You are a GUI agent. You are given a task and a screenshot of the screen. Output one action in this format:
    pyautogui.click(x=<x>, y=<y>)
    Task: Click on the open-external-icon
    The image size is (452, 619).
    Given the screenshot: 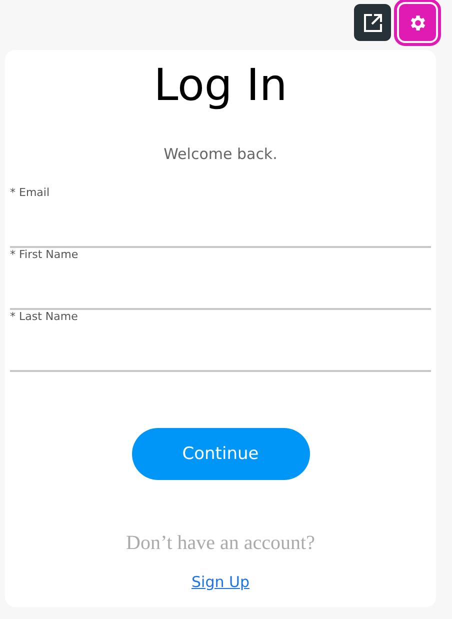 What is the action you would take?
    pyautogui.click(x=372, y=22)
    